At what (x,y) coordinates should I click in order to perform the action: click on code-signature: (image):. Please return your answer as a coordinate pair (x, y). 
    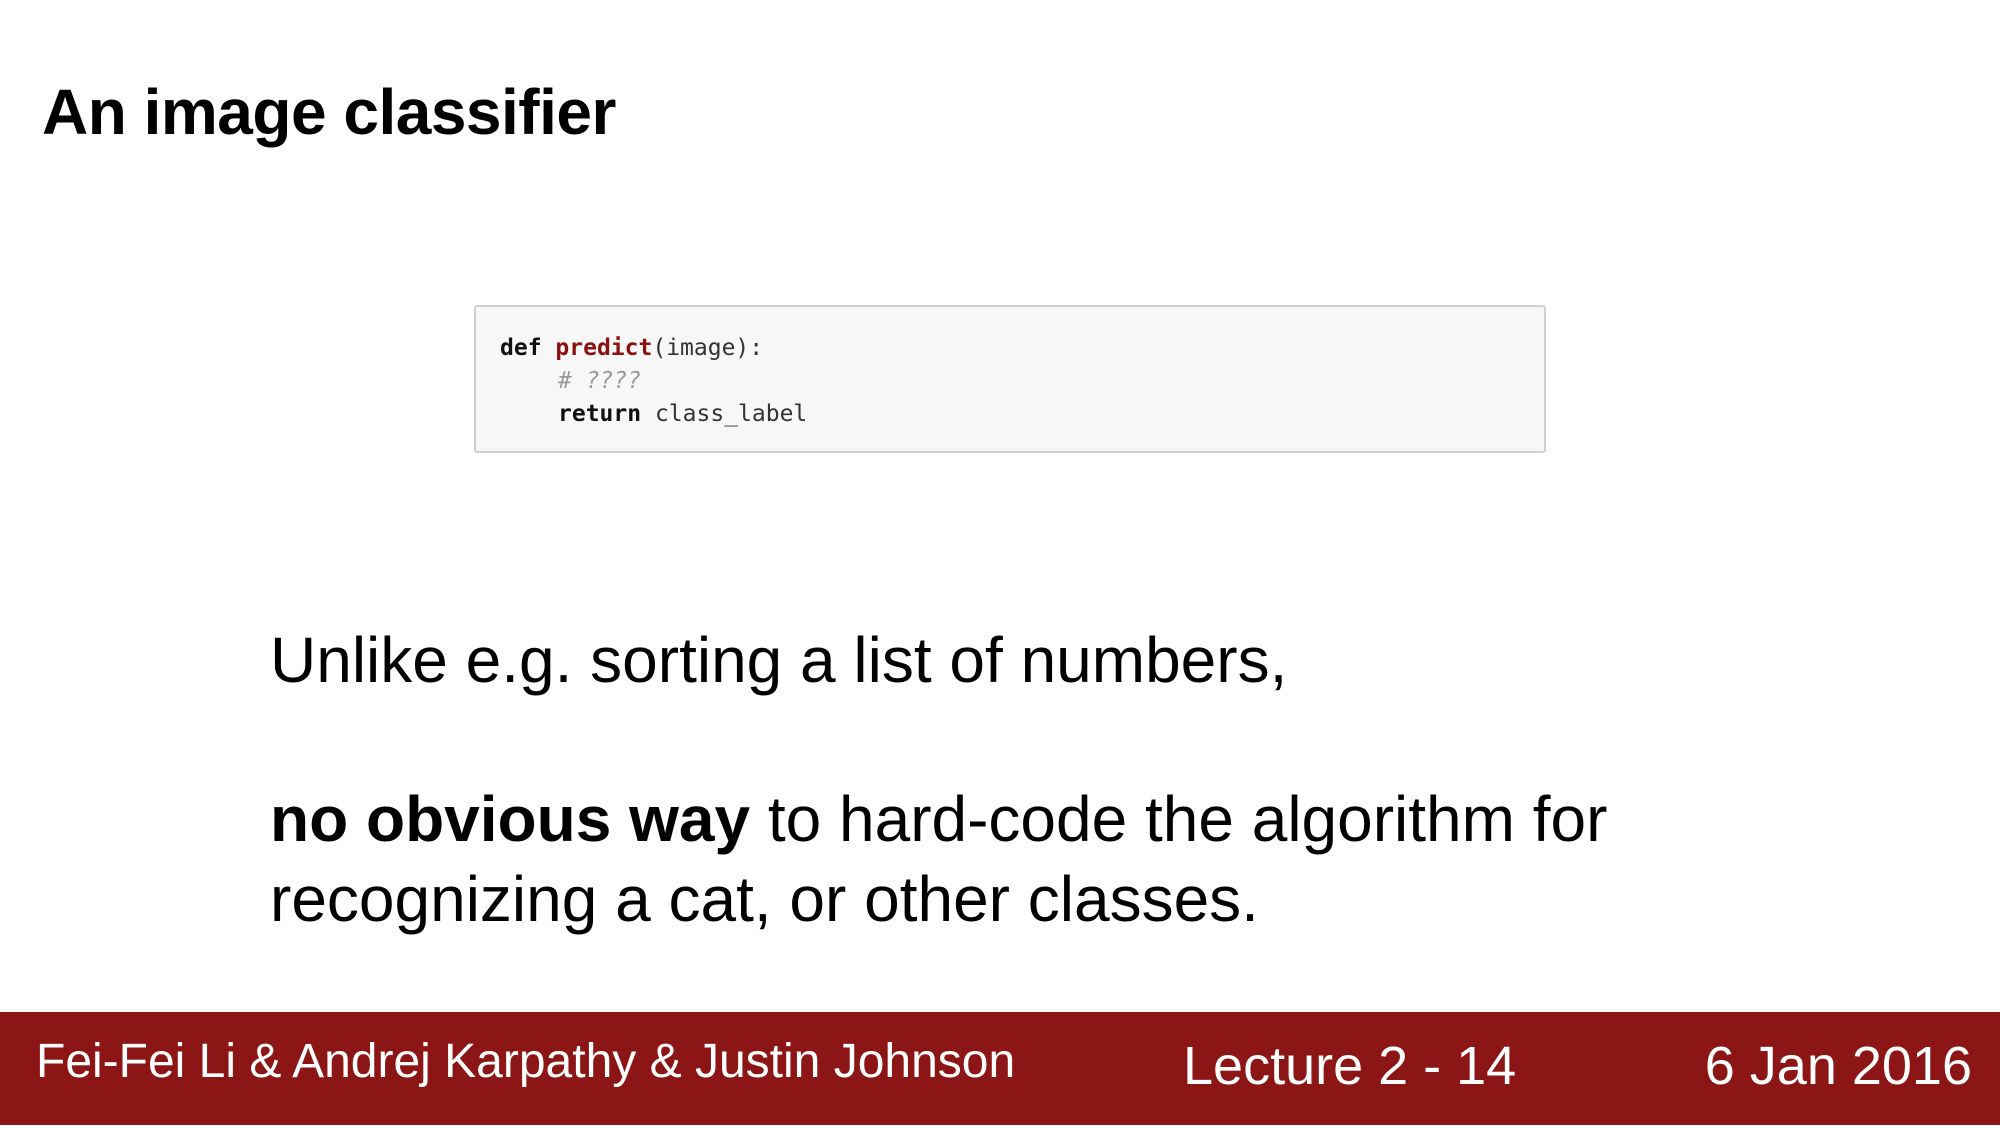
    Looking at the image, I should click on (708, 348).